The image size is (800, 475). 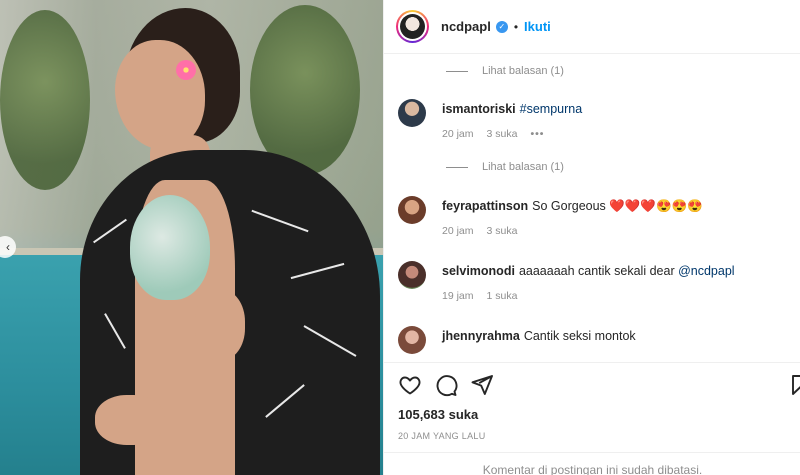 What do you see at coordinates (442, 436) in the screenshot?
I see `post-timestamp: 20 JAM YANG LALU` at bounding box center [442, 436].